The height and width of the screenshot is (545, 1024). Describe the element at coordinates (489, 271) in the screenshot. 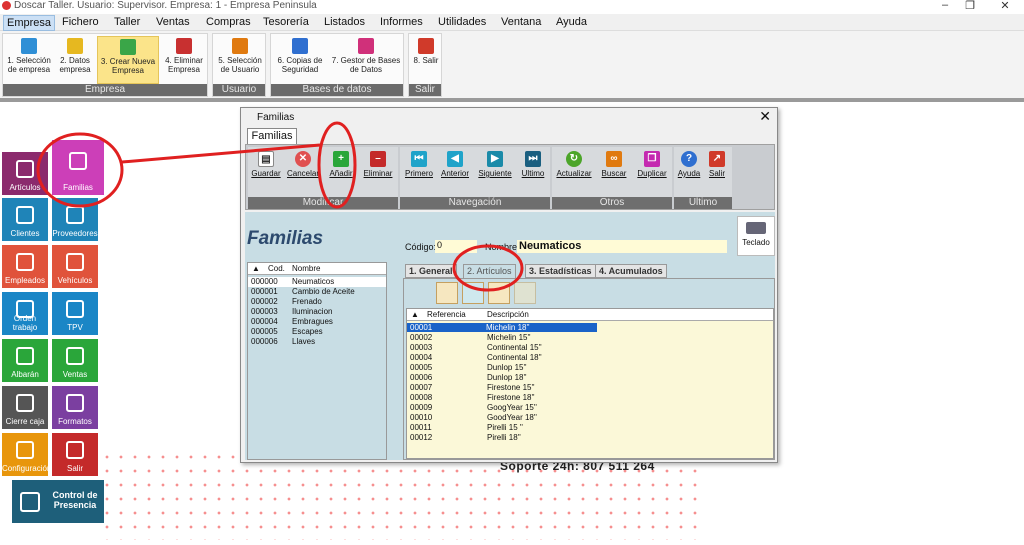

I see `tab-articulos: 2. Artículos` at that location.